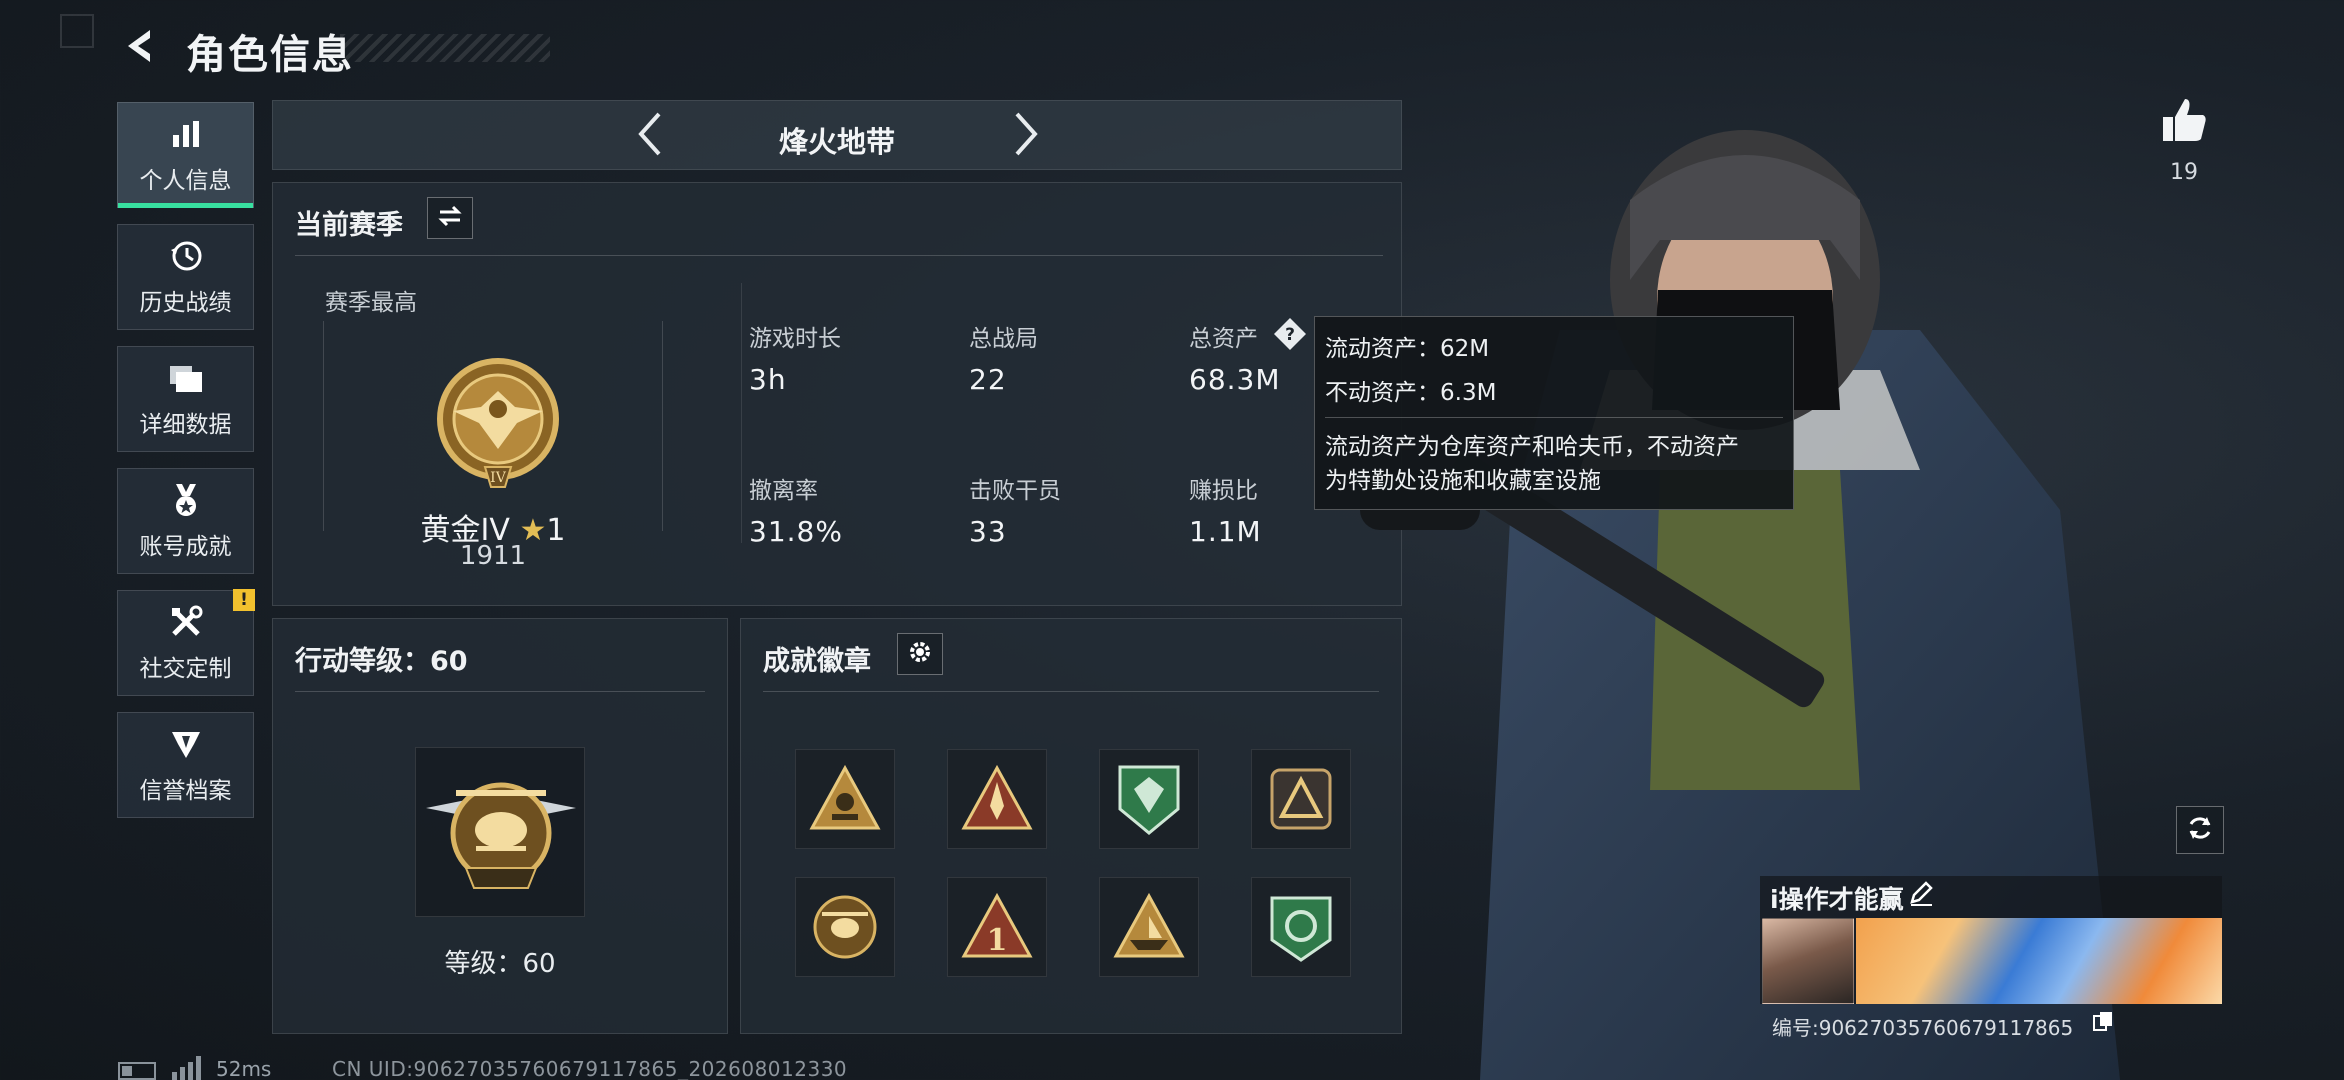 The image size is (2344, 1080). I want to click on help-icon: ?, so click(1290, 334).